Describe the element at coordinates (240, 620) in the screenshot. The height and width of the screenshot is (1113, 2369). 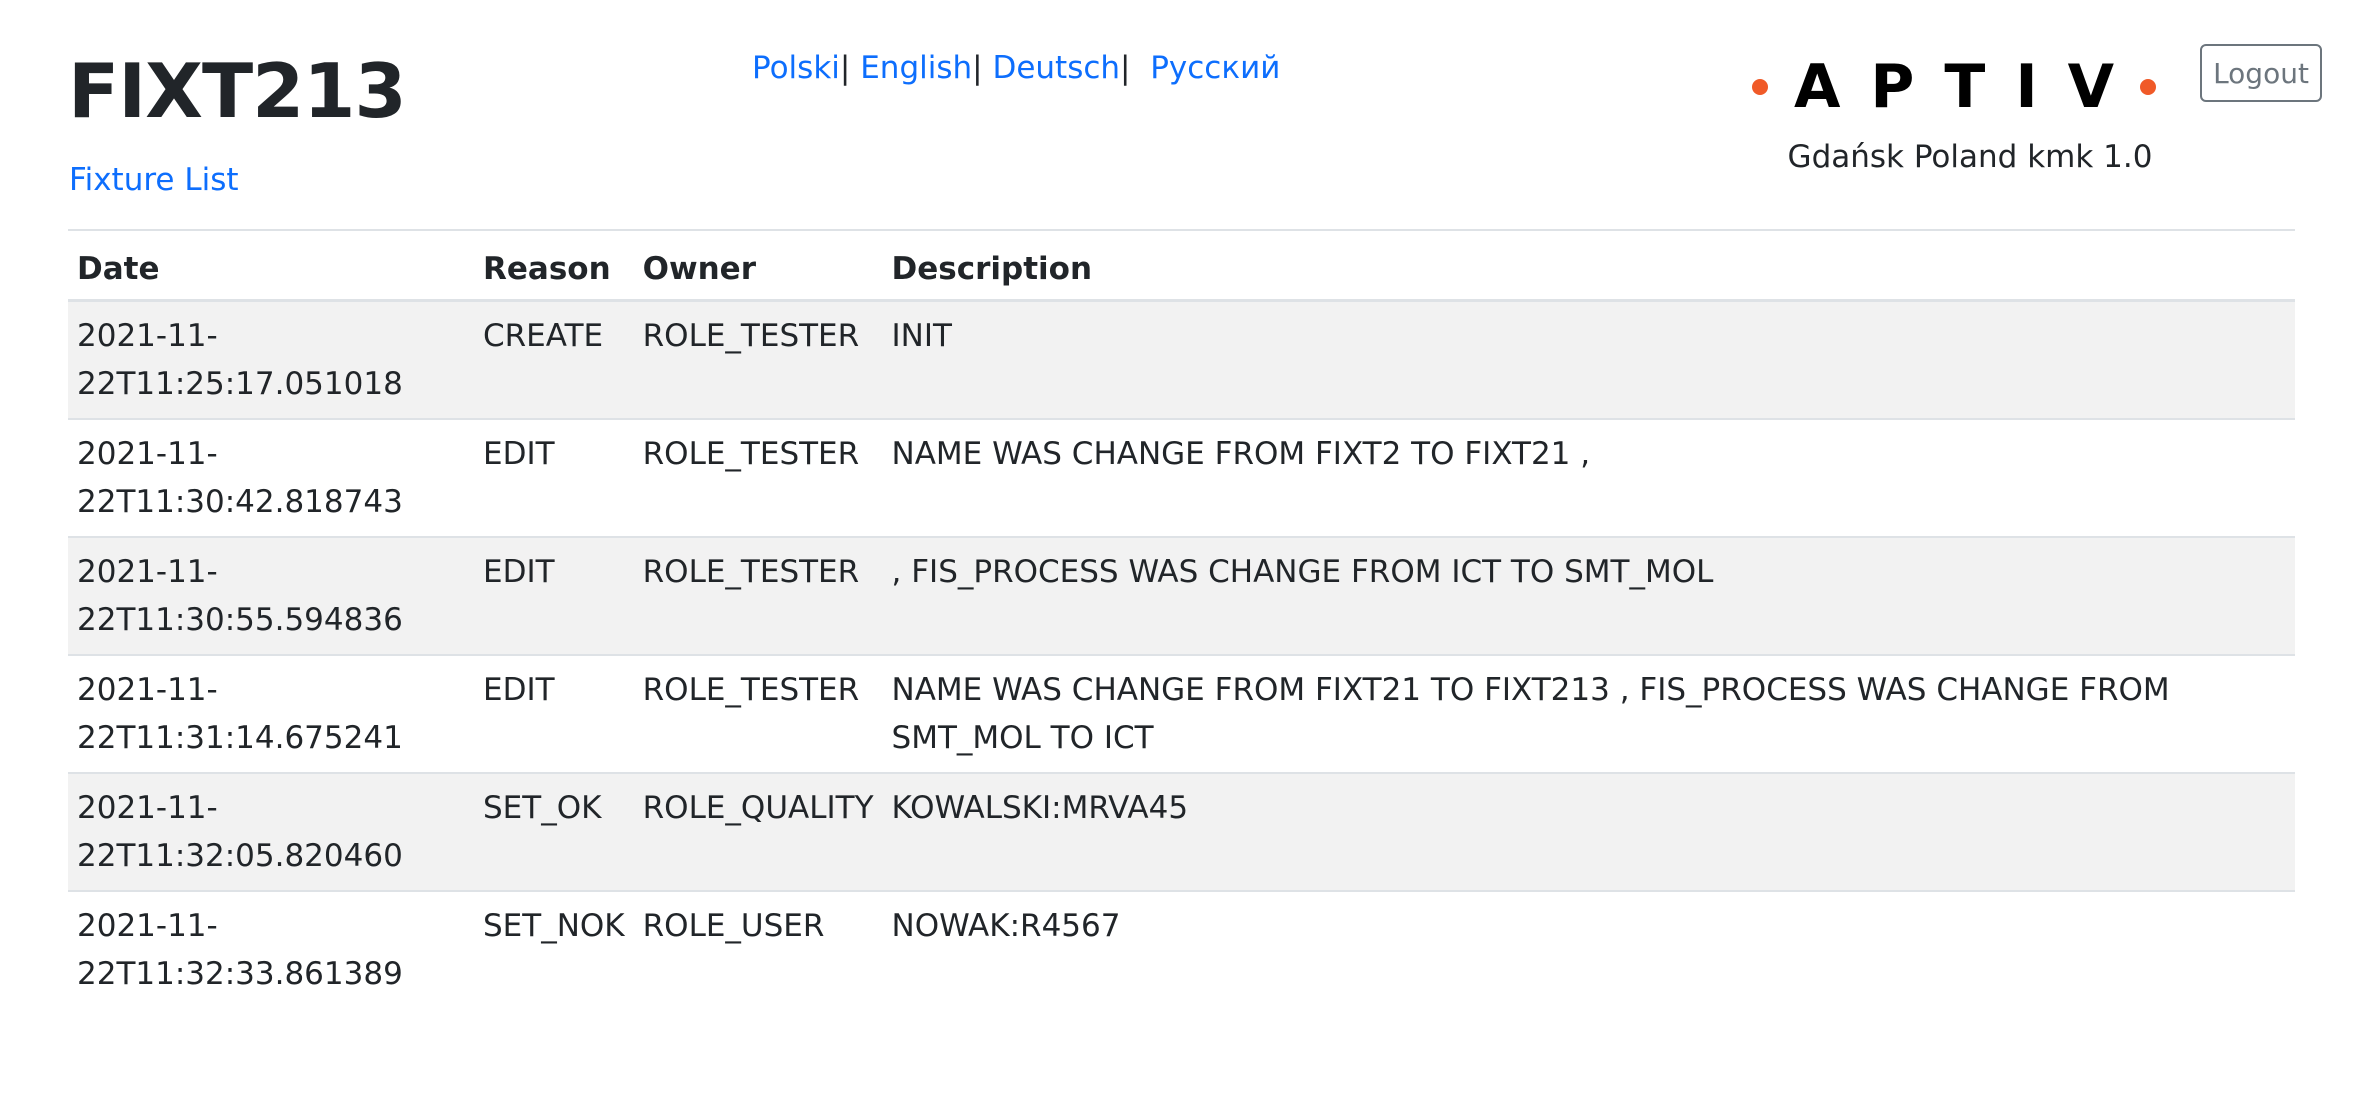
I see `date-part: 22T11:30:55.594836` at that location.